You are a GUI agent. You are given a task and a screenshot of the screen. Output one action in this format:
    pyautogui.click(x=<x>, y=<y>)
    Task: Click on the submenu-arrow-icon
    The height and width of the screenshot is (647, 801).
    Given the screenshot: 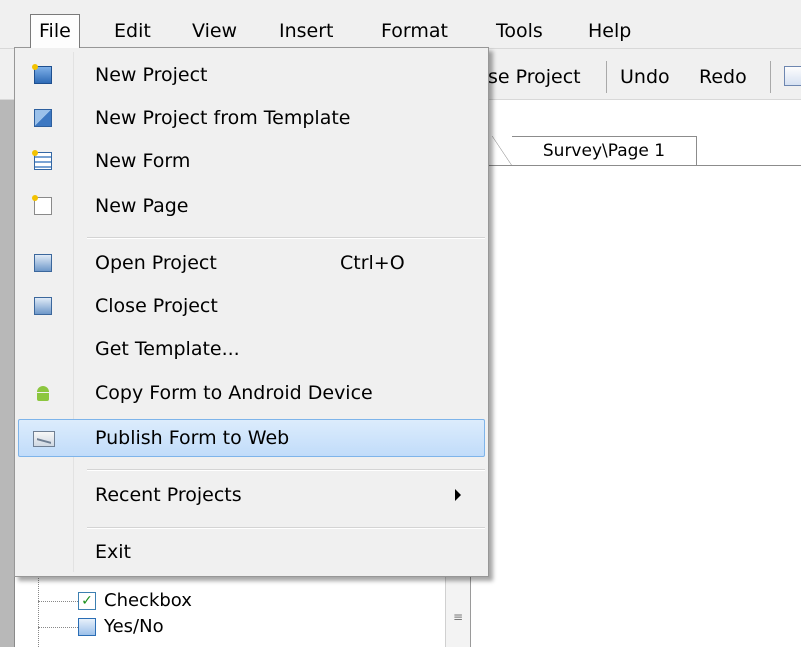 What is the action you would take?
    pyautogui.click(x=458, y=495)
    